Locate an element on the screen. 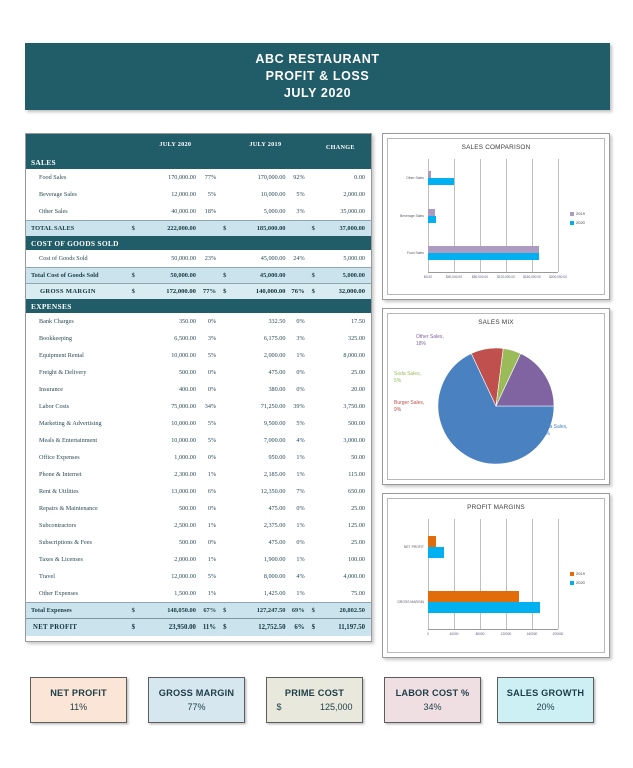  row-label: Other Sales is located at coordinates (53, 211).